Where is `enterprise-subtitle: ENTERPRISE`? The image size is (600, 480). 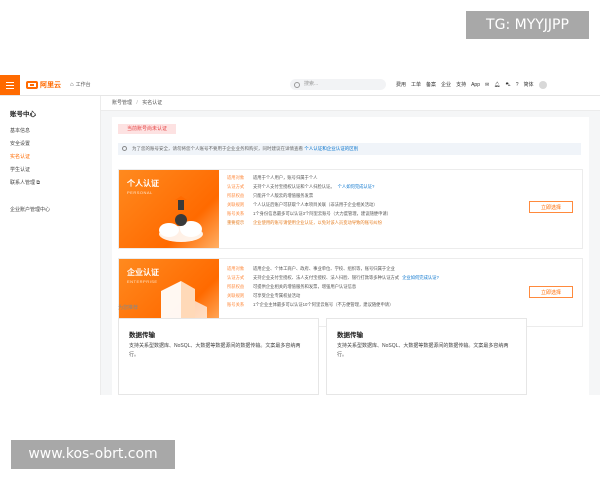 enterprise-subtitle: ENTERPRISE is located at coordinates (142, 281).